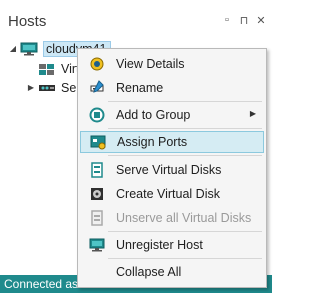 The image size is (320, 293). I want to click on submenu-arrow-icon: ▶, so click(252, 113).